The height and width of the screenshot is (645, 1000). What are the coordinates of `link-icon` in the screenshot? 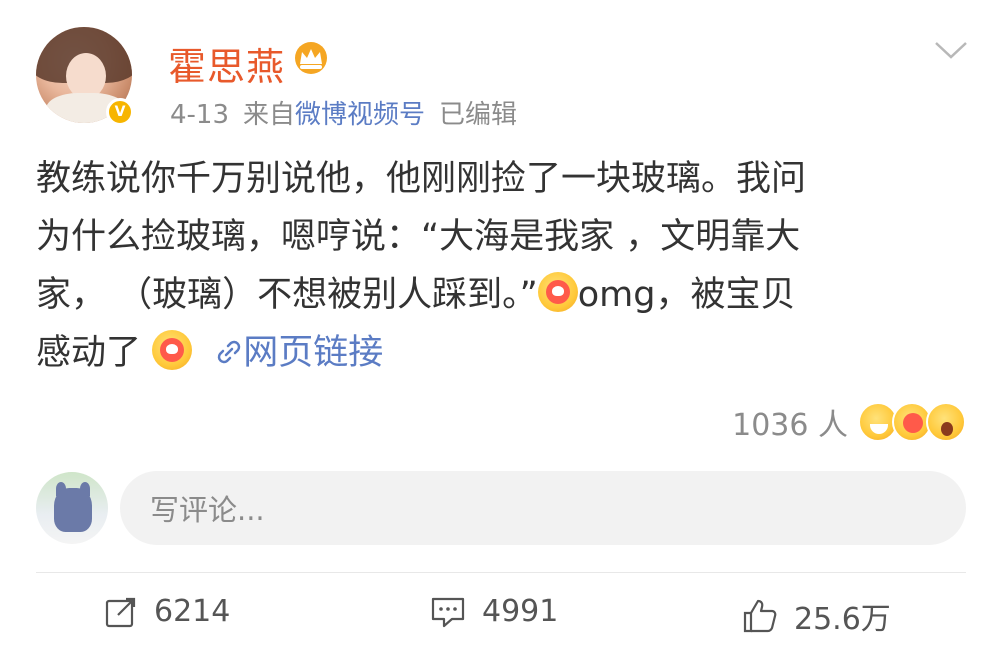 It's located at (229, 352).